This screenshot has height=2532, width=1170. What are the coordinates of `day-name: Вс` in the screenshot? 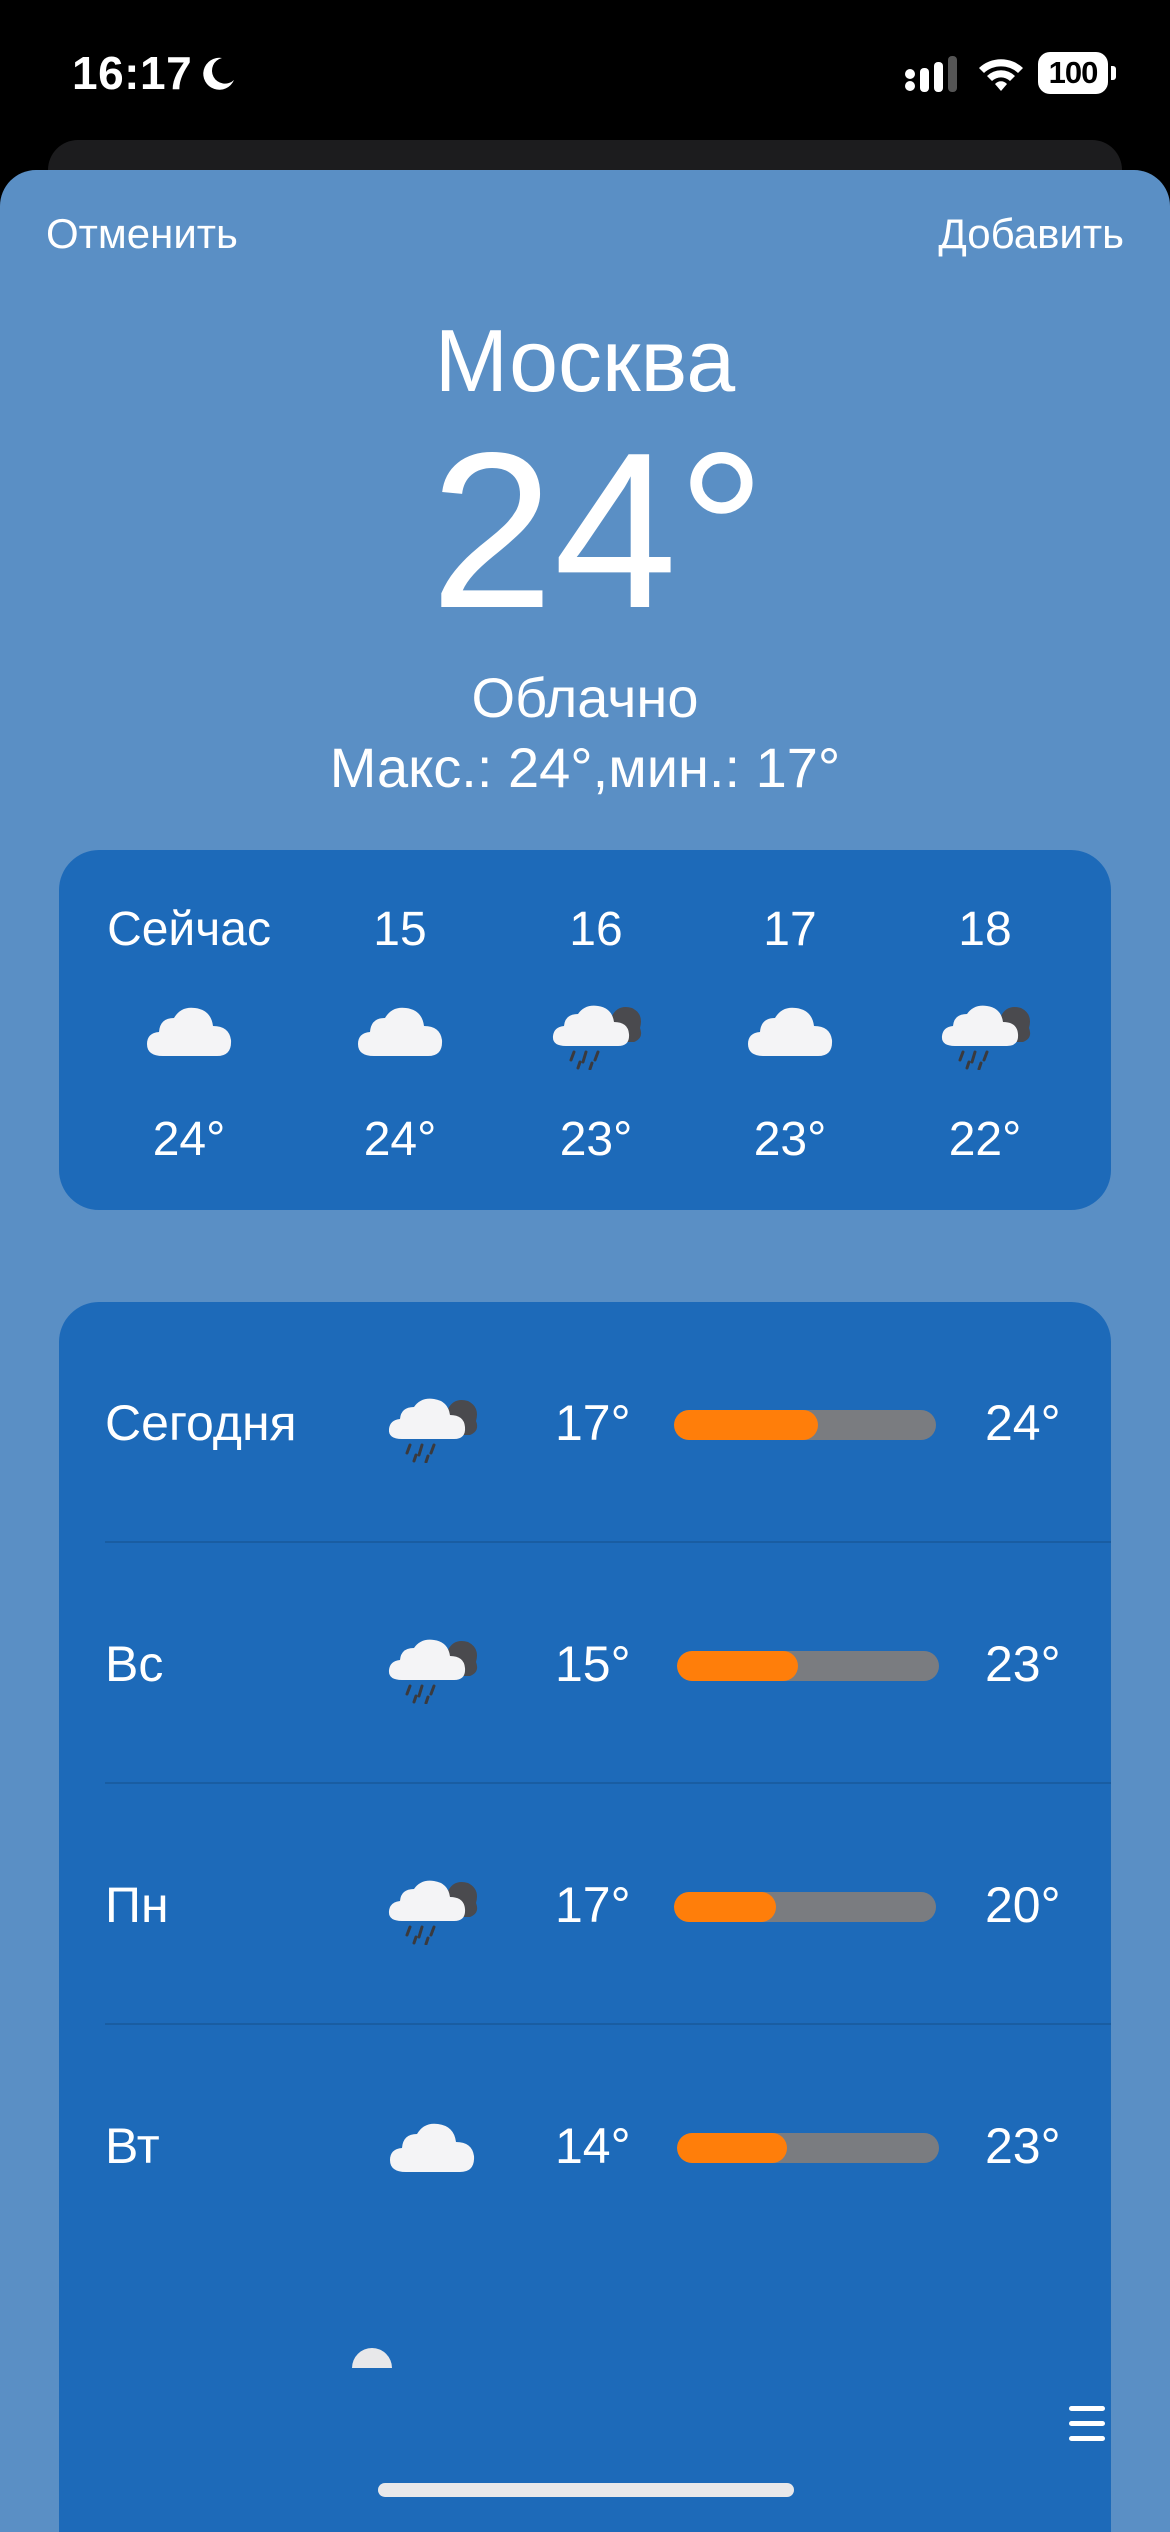 It's located at (134, 1664).